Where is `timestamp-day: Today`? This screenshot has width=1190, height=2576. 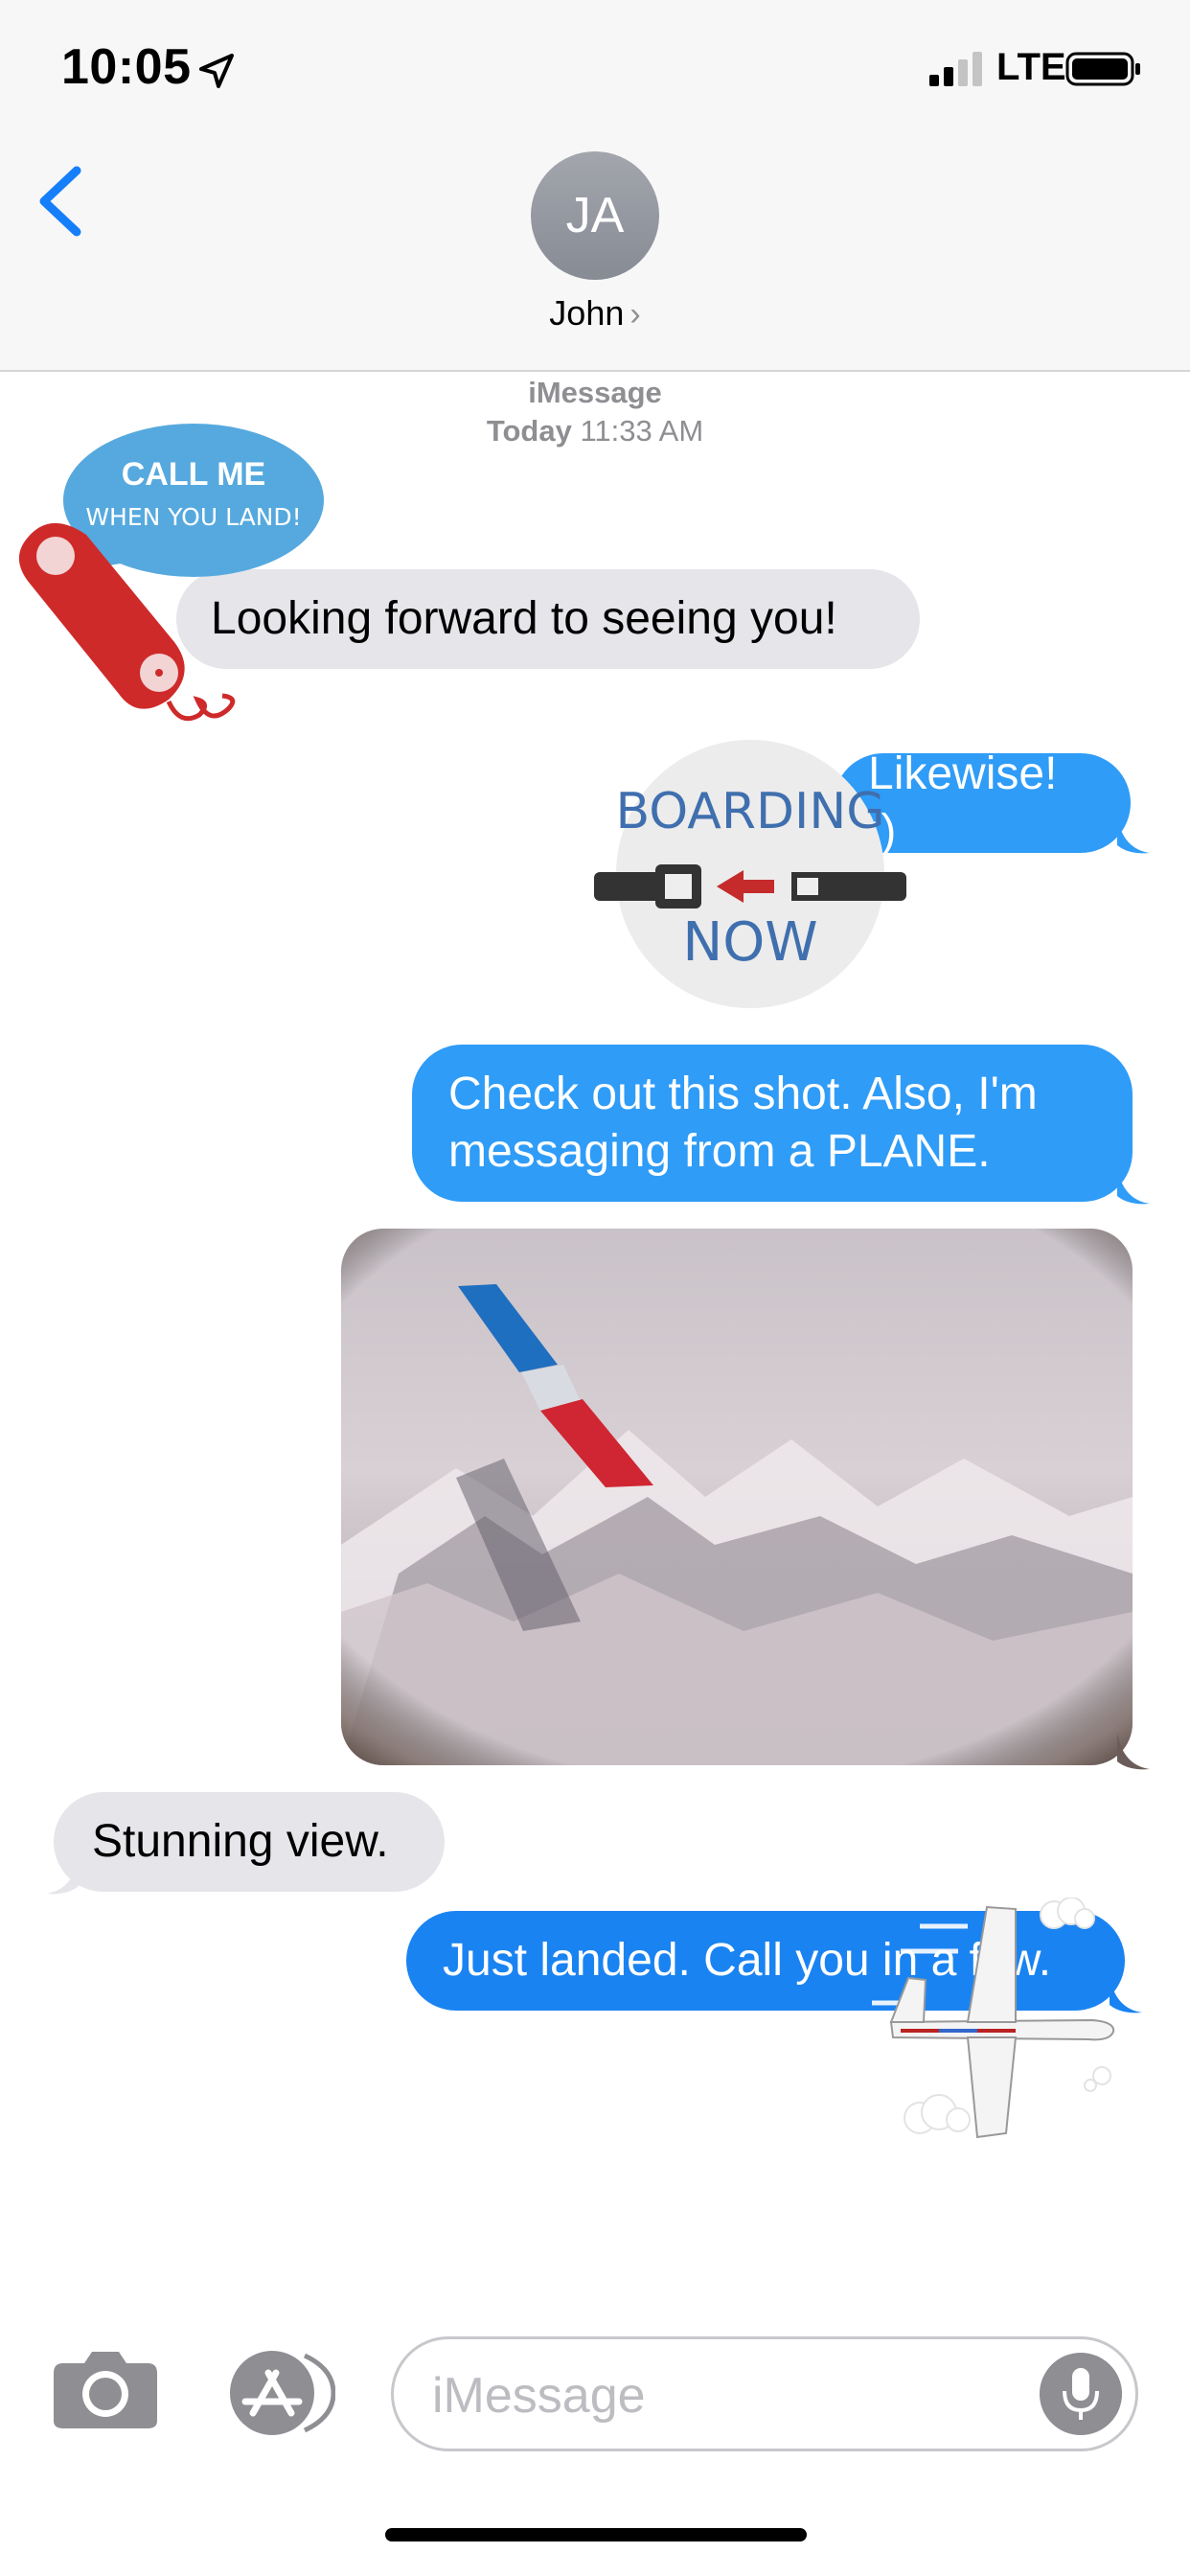 timestamp-day: Today is located at coordinates (529, 431).